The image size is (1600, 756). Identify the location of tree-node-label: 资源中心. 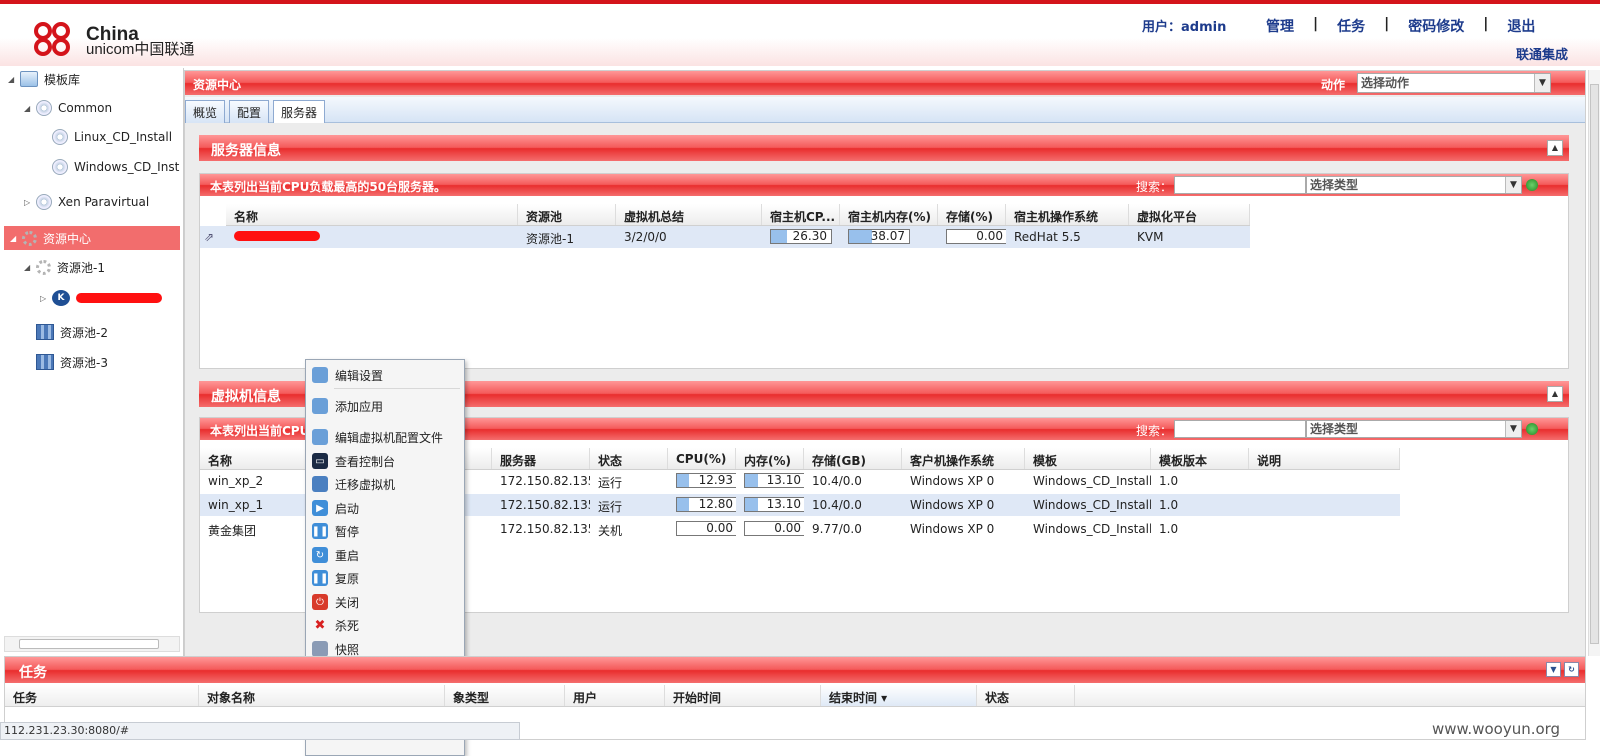
(67, 238).